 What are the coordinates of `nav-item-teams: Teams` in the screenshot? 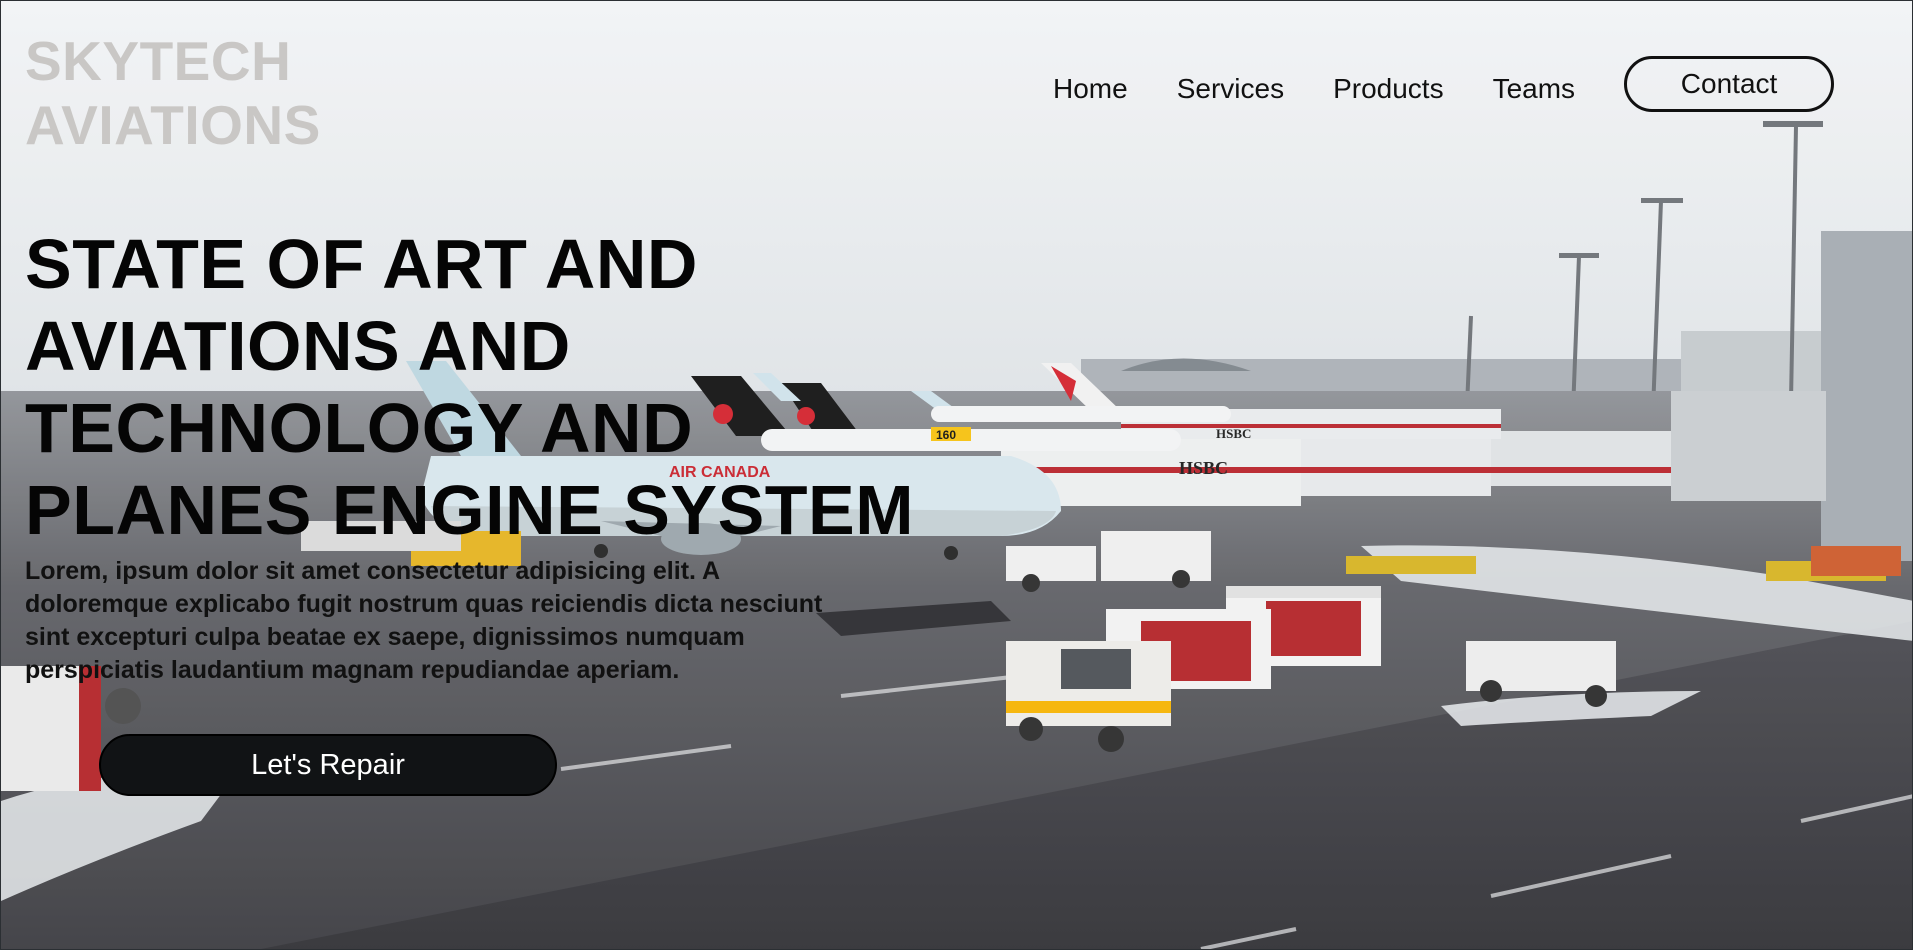 It's located at (1534, 89).